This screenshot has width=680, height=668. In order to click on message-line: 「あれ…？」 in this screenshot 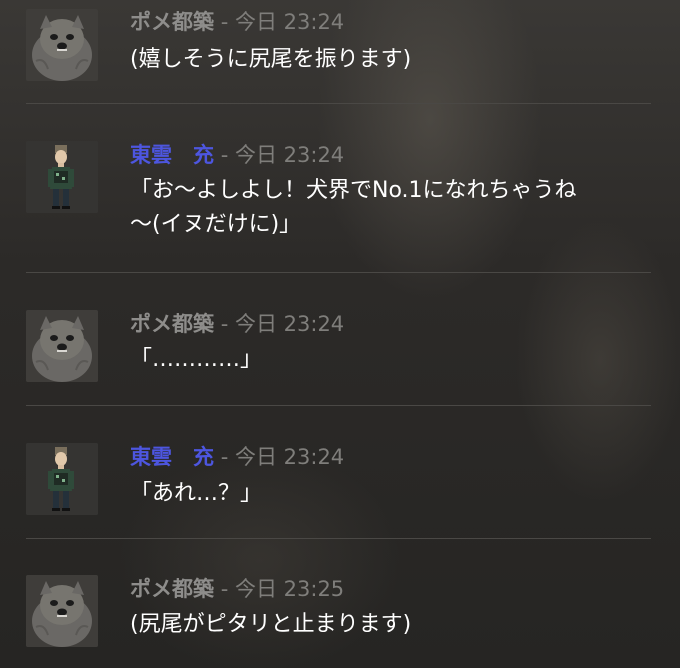, I will do `click(196, 493)`.